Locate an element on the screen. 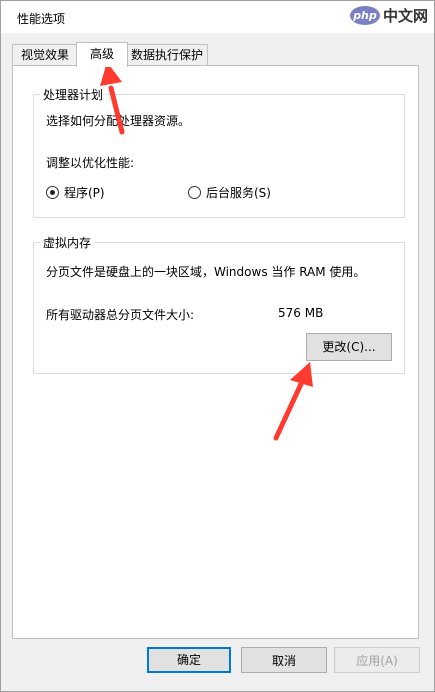 This screenshot has height=692, width=435. processor-scheduling-title: 处理器计划 is located at coordinates (73, 94).